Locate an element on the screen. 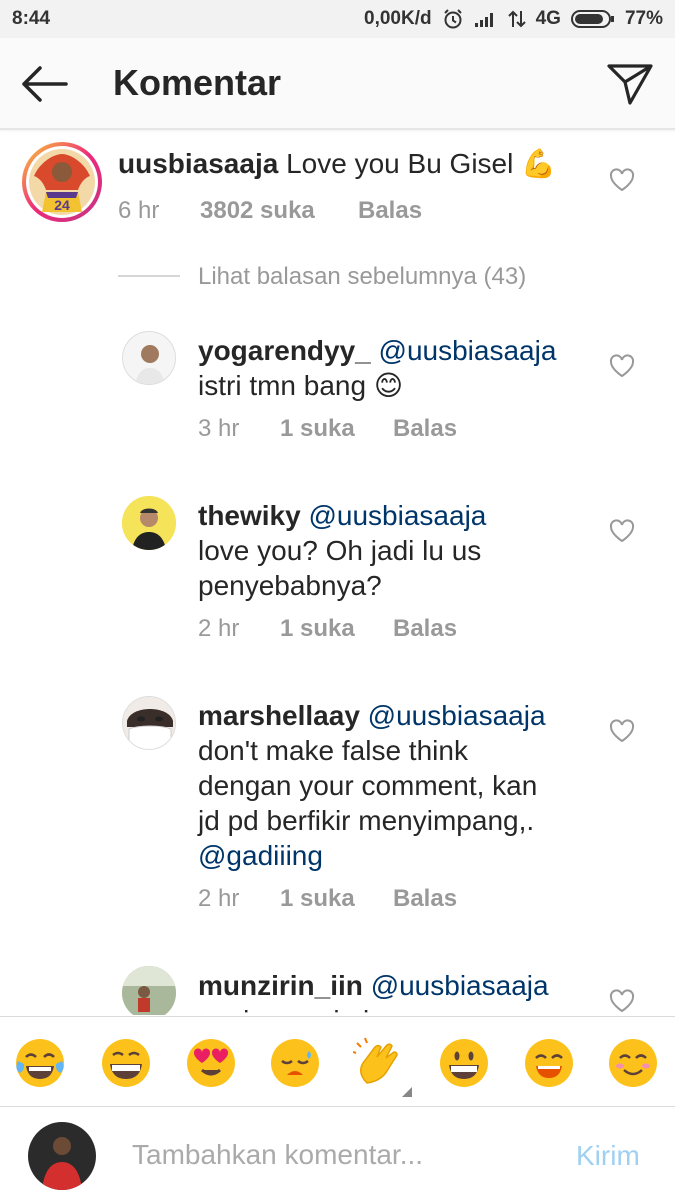 The image size is (675, 1200). comment-body: uusbiasaaja Love you Bu Gisel 💪 is located at coordinates (337, 163).